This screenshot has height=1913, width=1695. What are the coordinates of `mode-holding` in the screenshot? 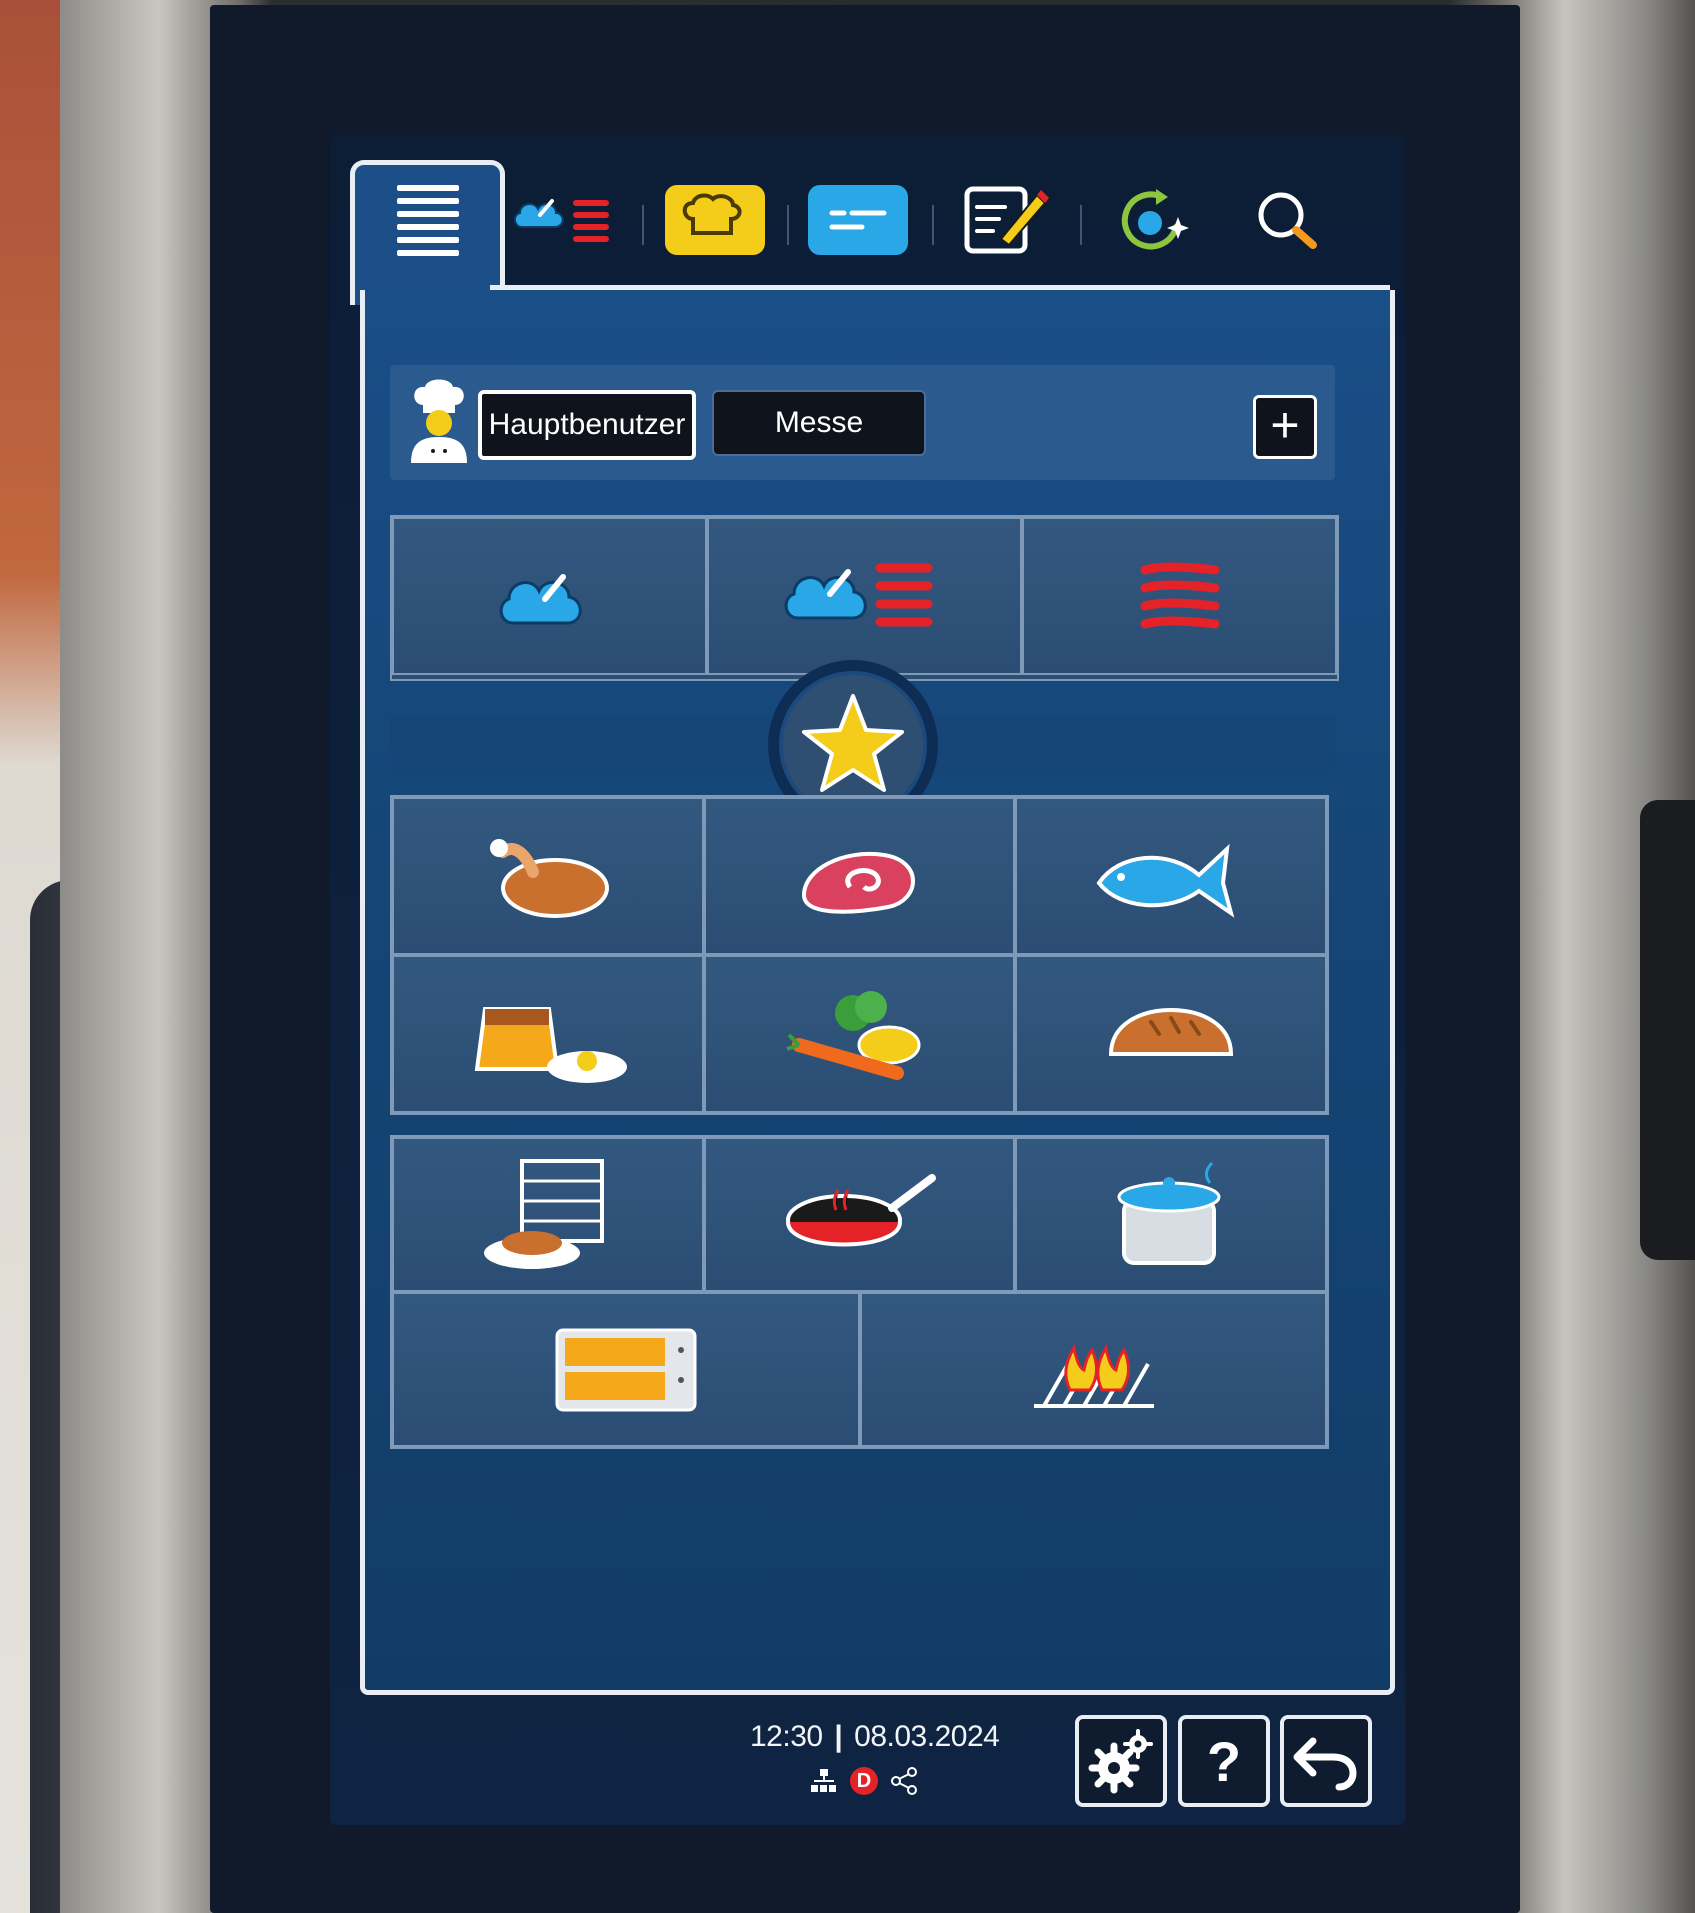 It's located at (626, 1369).